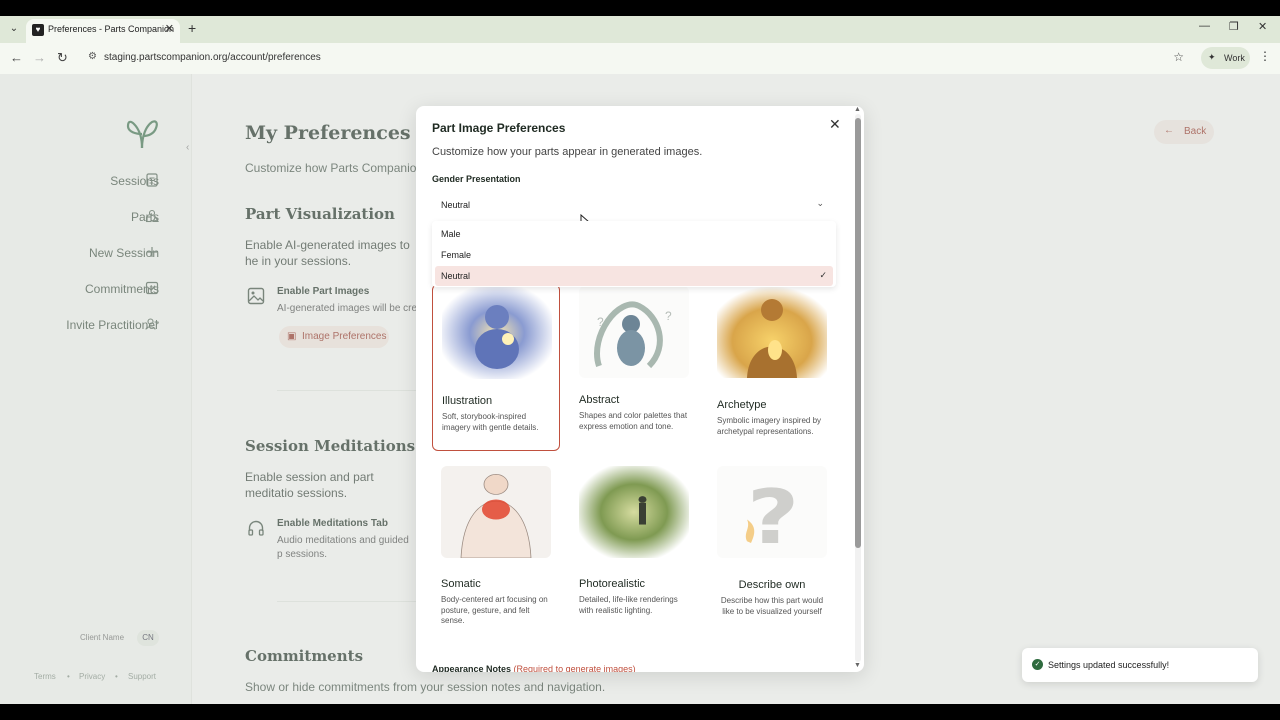  Describe the element at coordinates (634, 332) in the screenshot. I see `abstract-image: ? ?` at that location.